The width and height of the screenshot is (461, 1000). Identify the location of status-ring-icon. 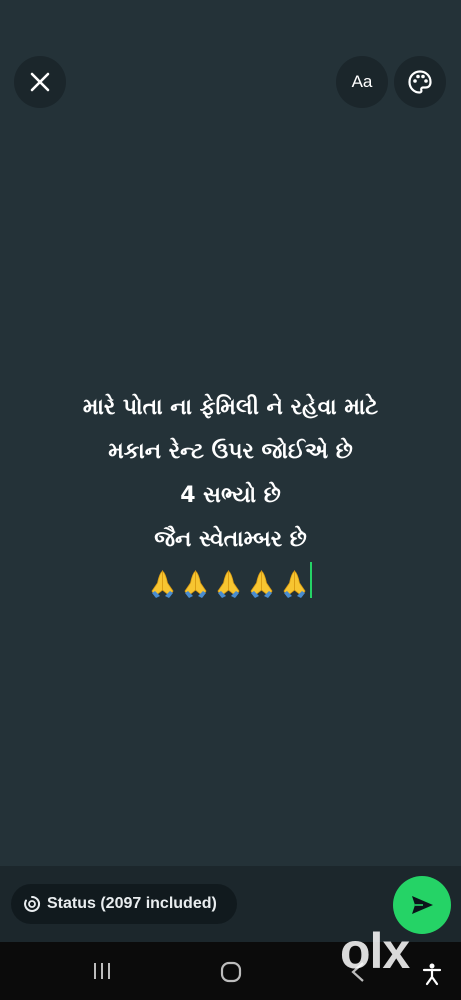
(32, 903).